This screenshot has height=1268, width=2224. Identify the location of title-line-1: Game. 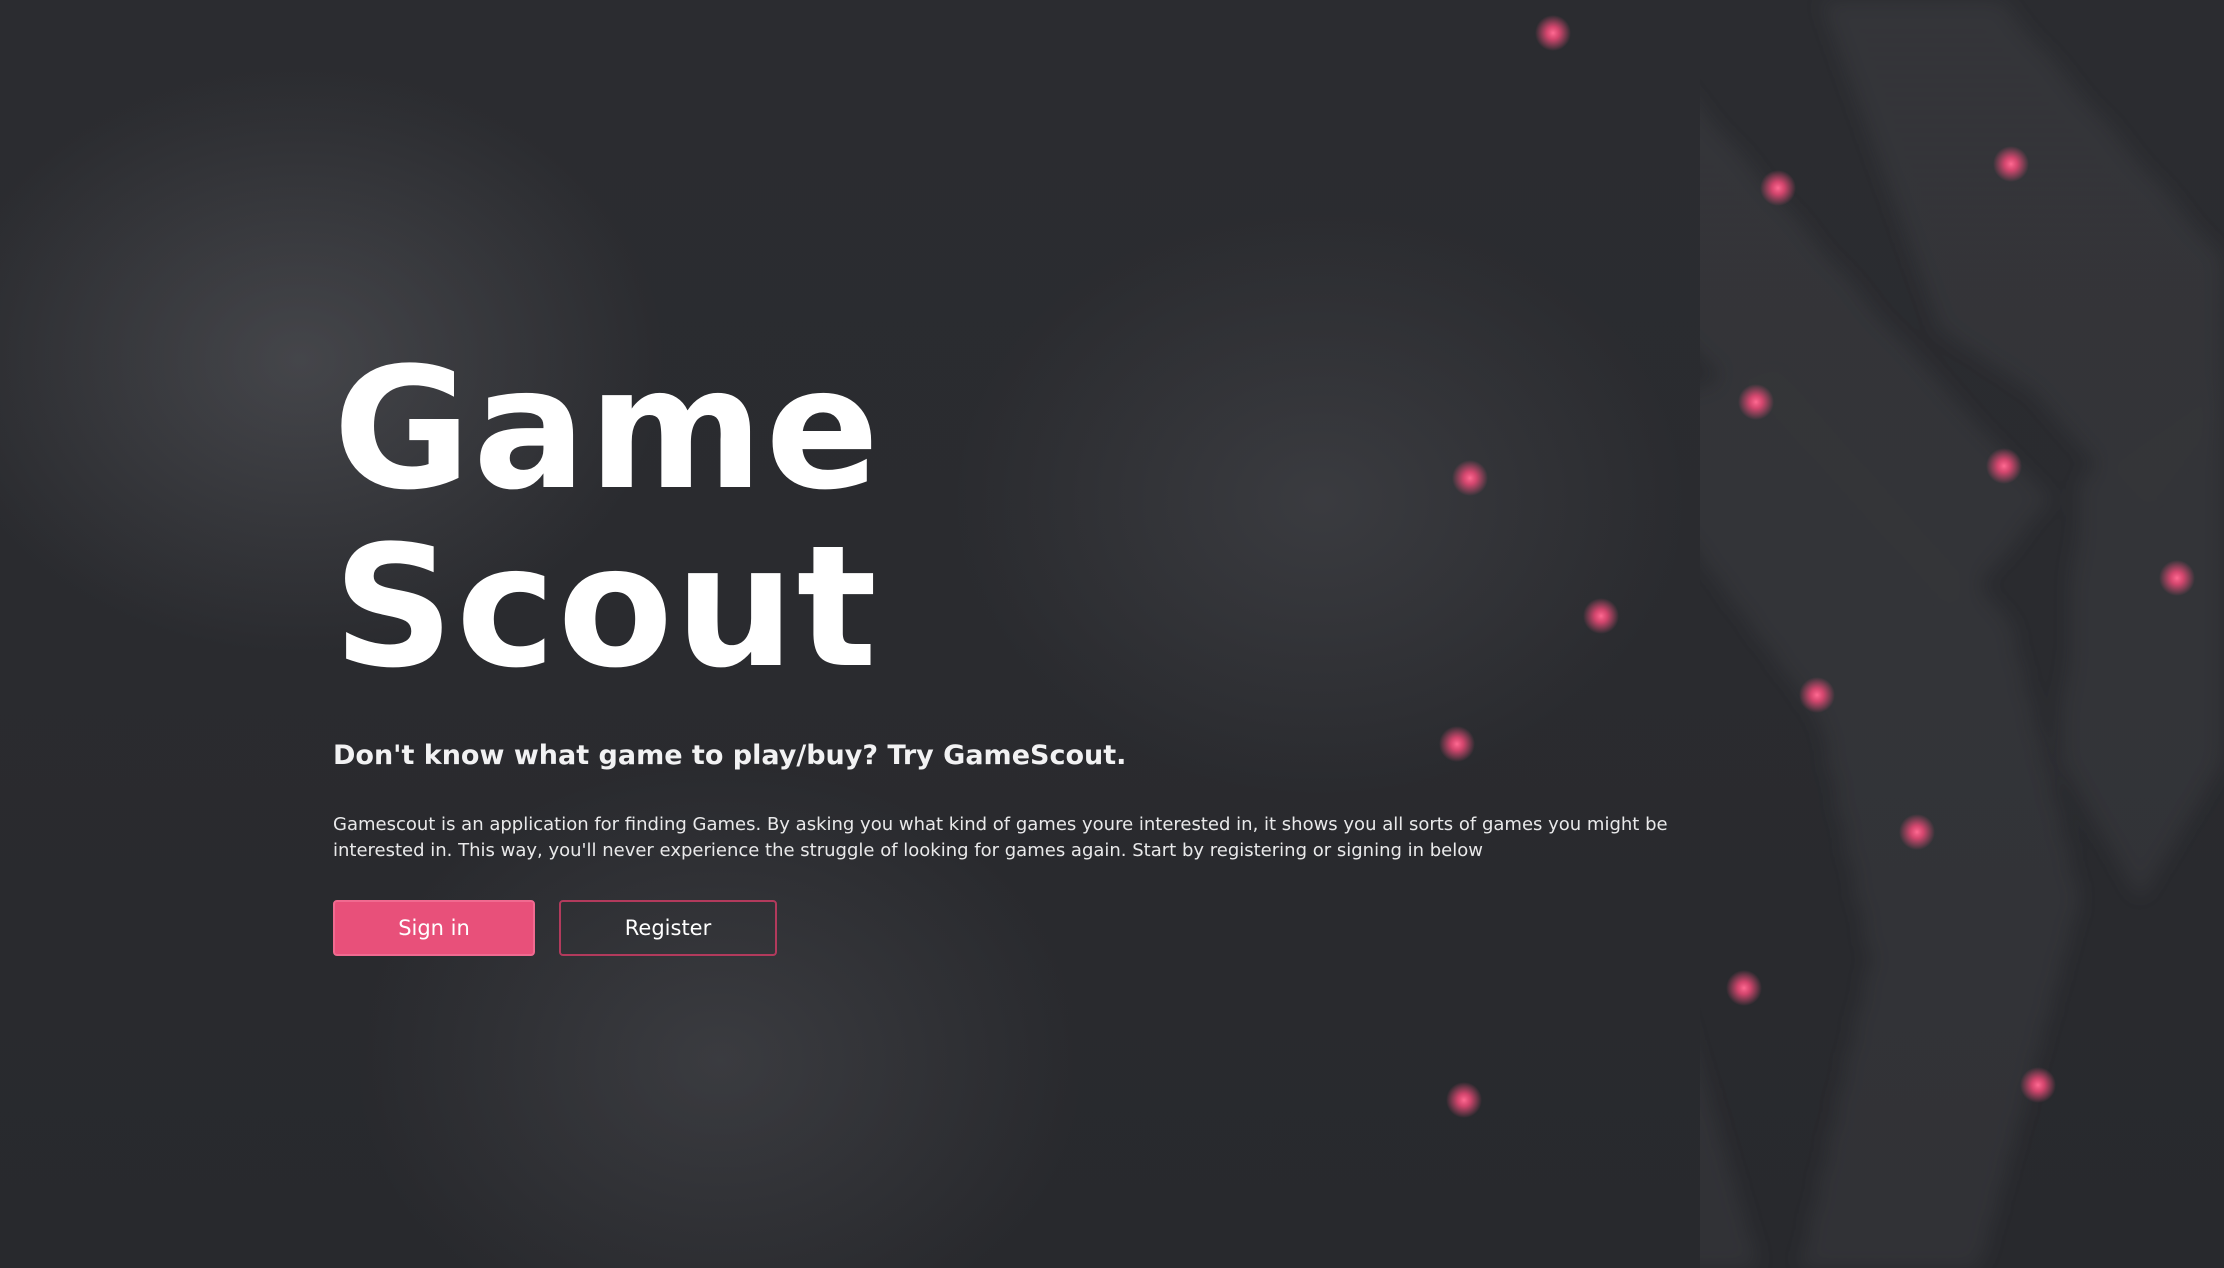
(607, 429).